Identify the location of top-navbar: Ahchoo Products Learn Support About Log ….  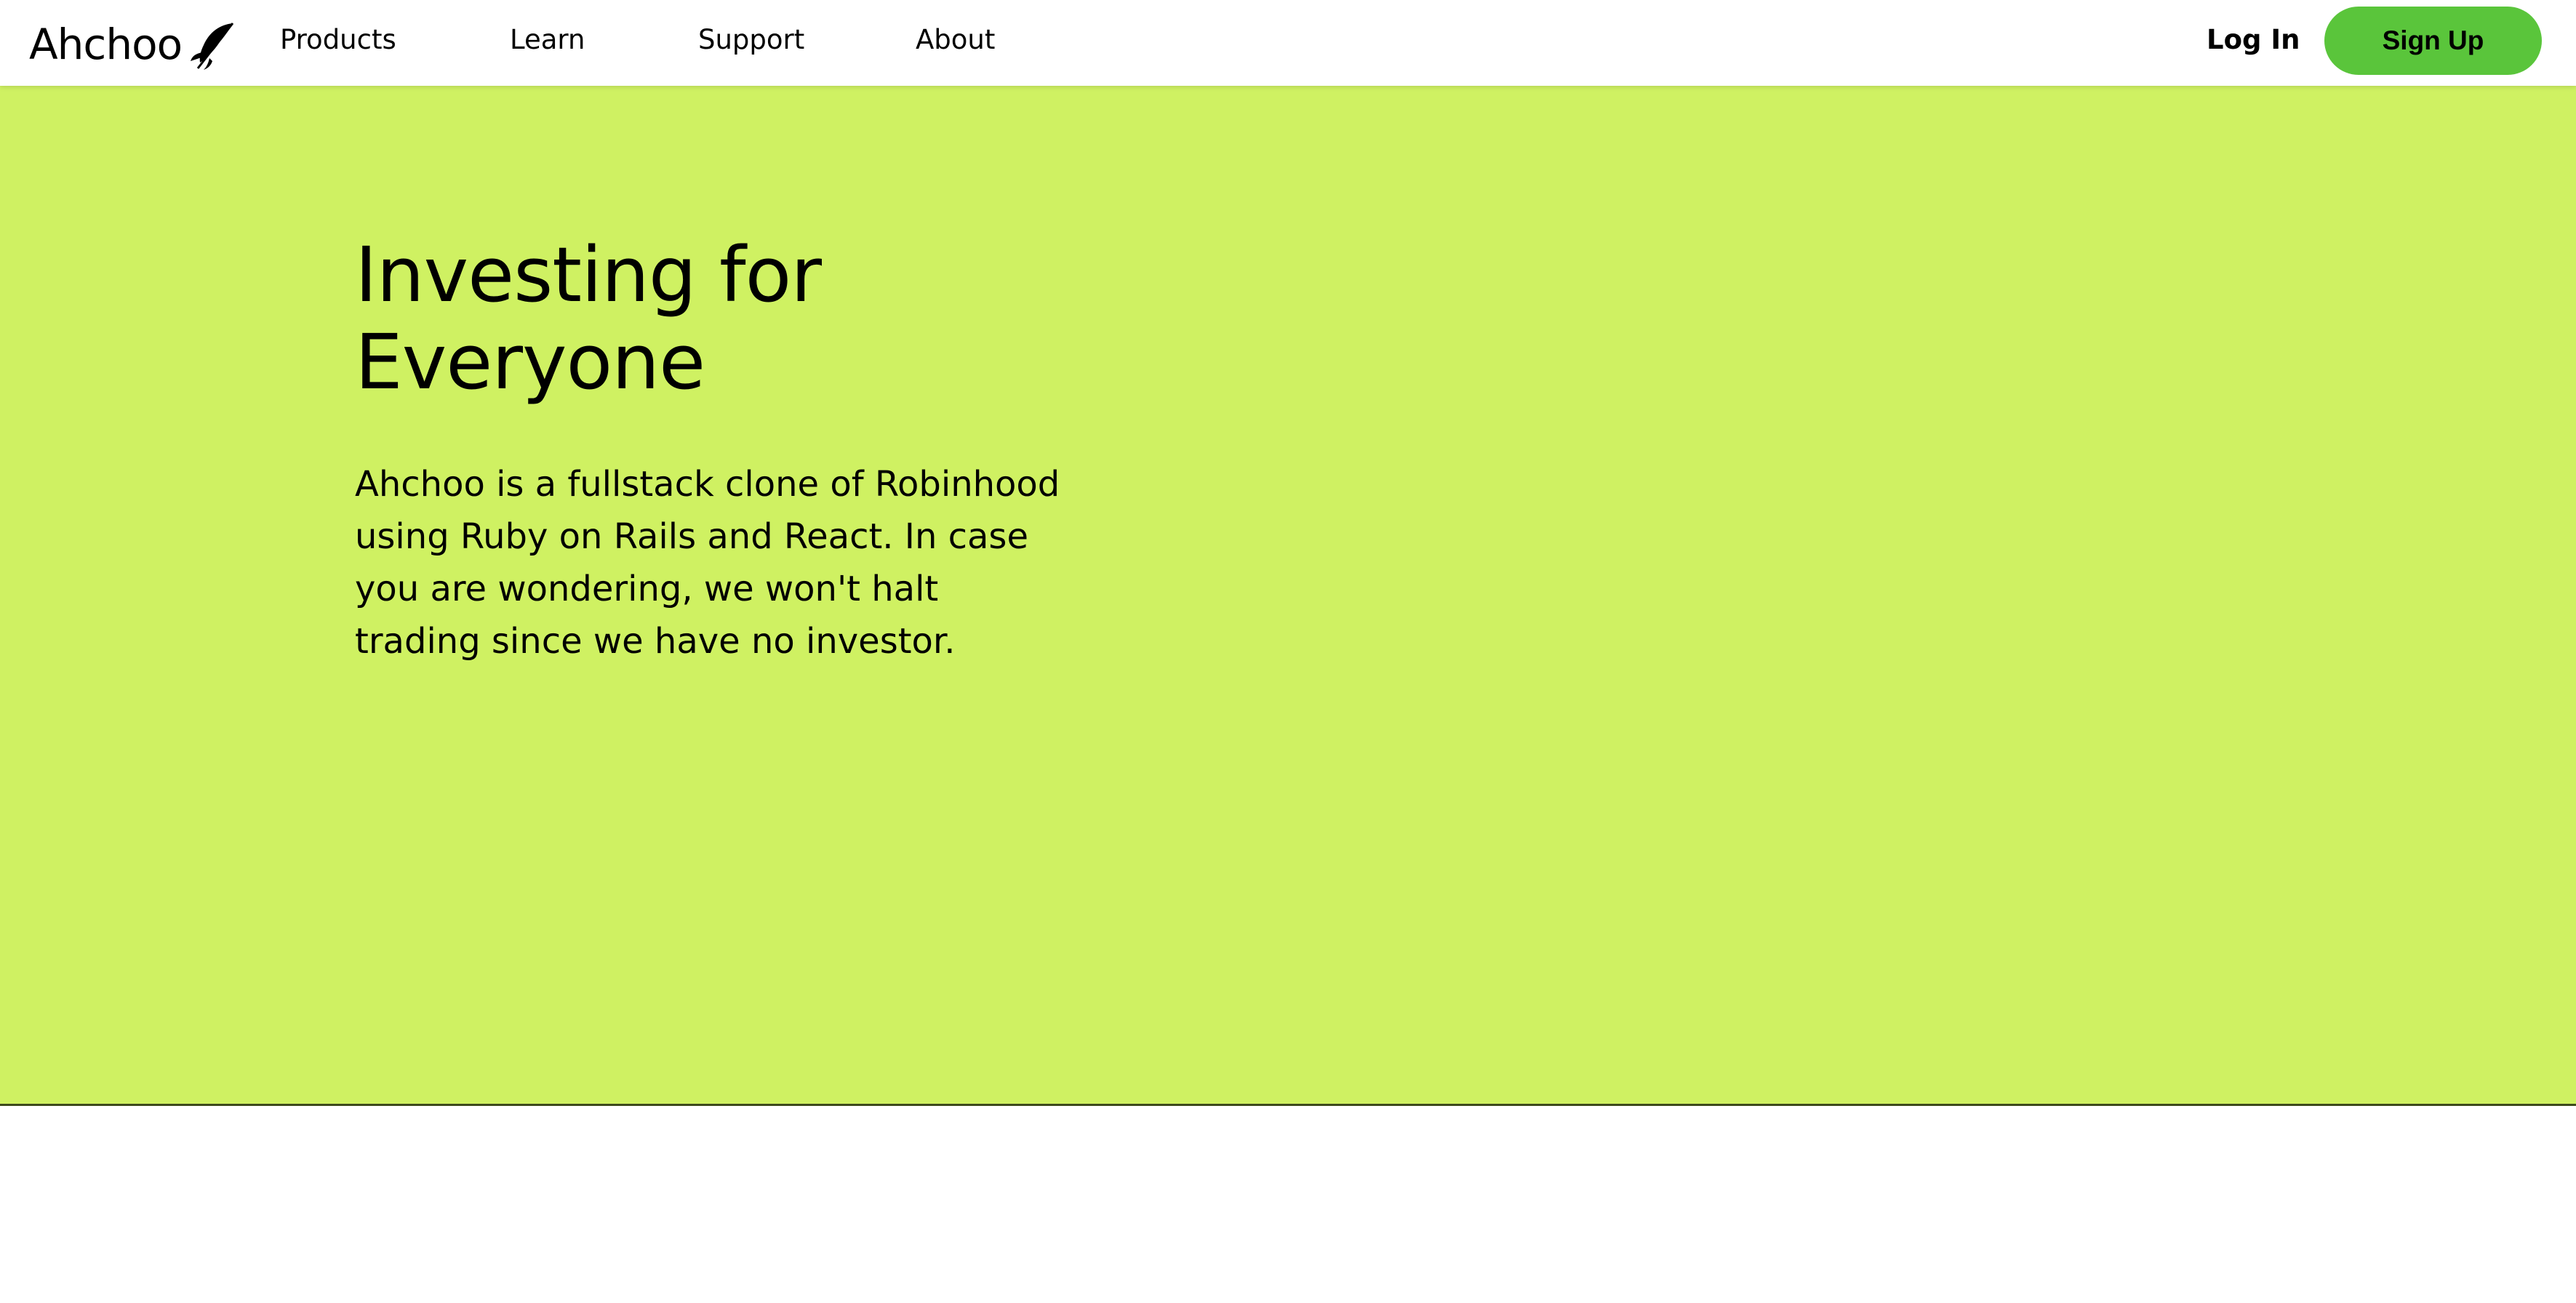
(1288, 43).